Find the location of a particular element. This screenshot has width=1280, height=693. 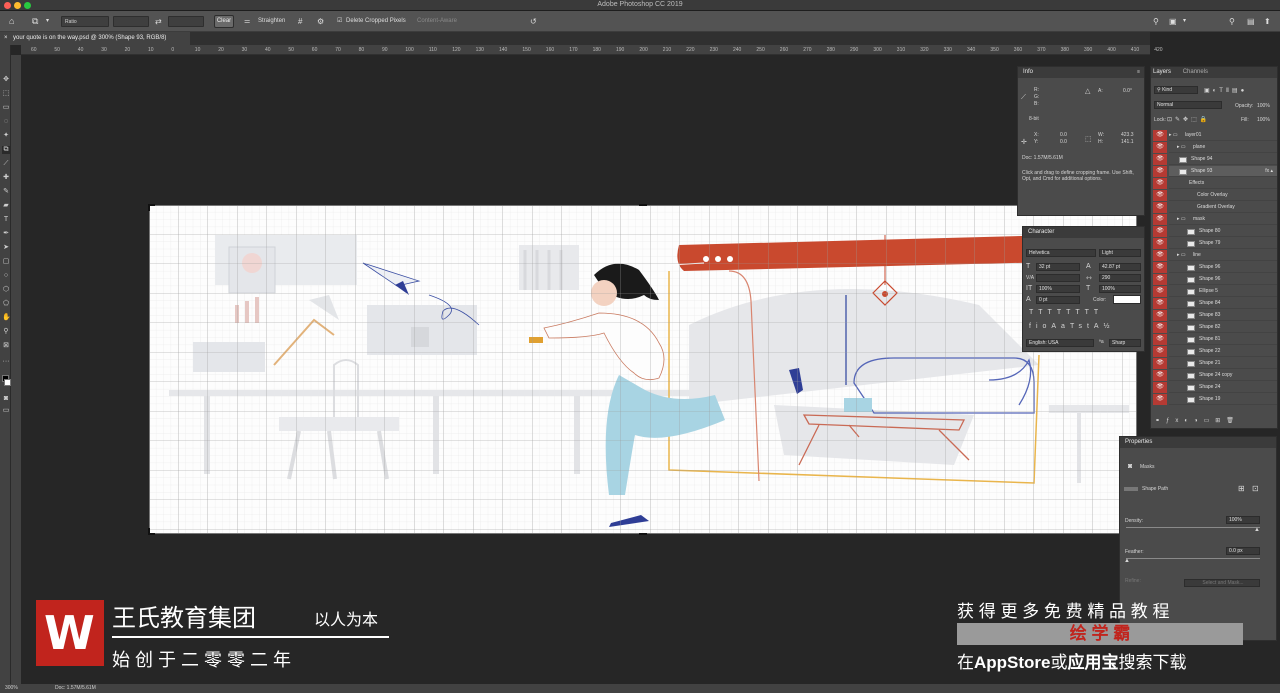

workspace-chevron-icon: ▾ is located at coordinates (1184, 21).